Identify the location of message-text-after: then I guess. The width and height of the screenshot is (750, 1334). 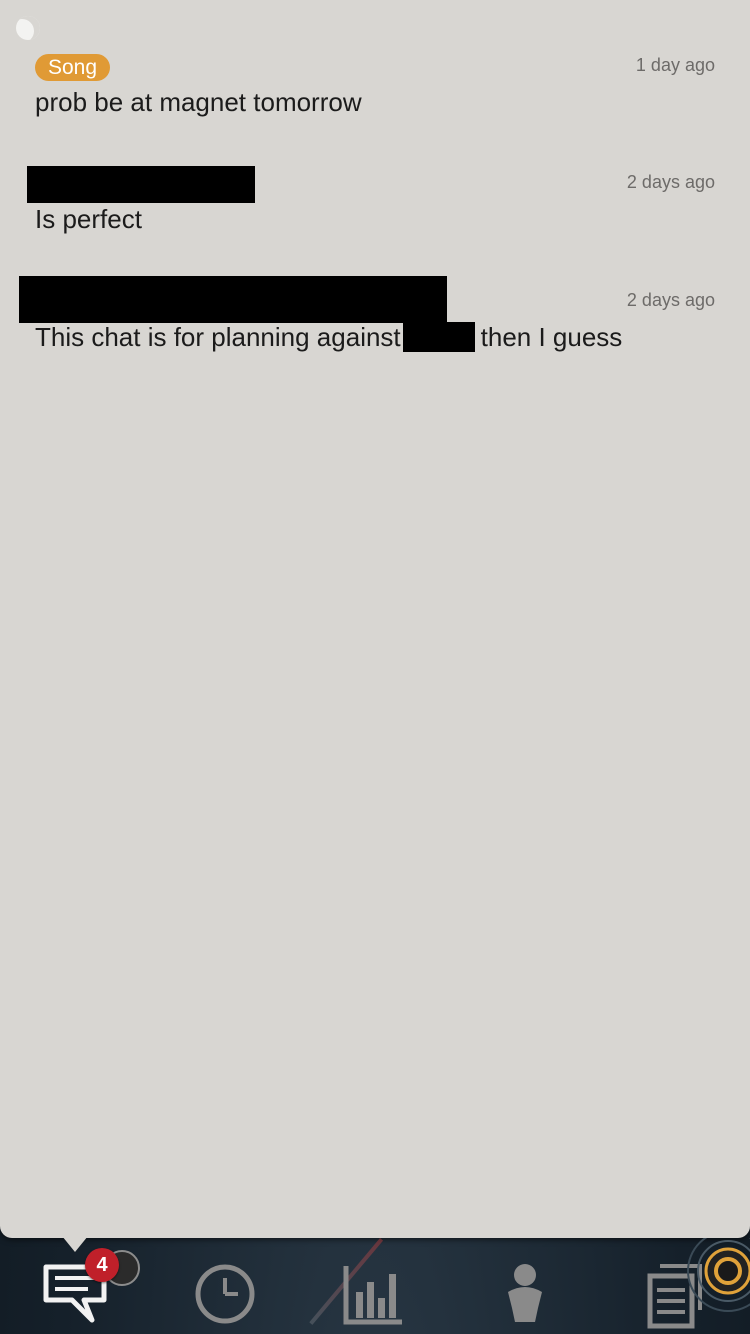
(551, 337).